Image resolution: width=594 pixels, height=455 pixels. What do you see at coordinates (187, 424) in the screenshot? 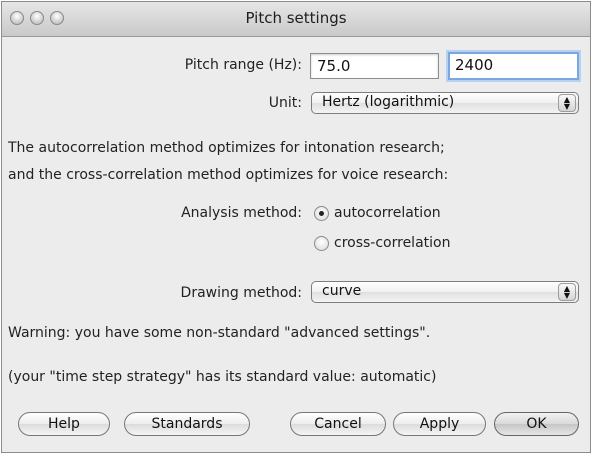
I see `standards-button: Standards` at bounding box center [187, 424].